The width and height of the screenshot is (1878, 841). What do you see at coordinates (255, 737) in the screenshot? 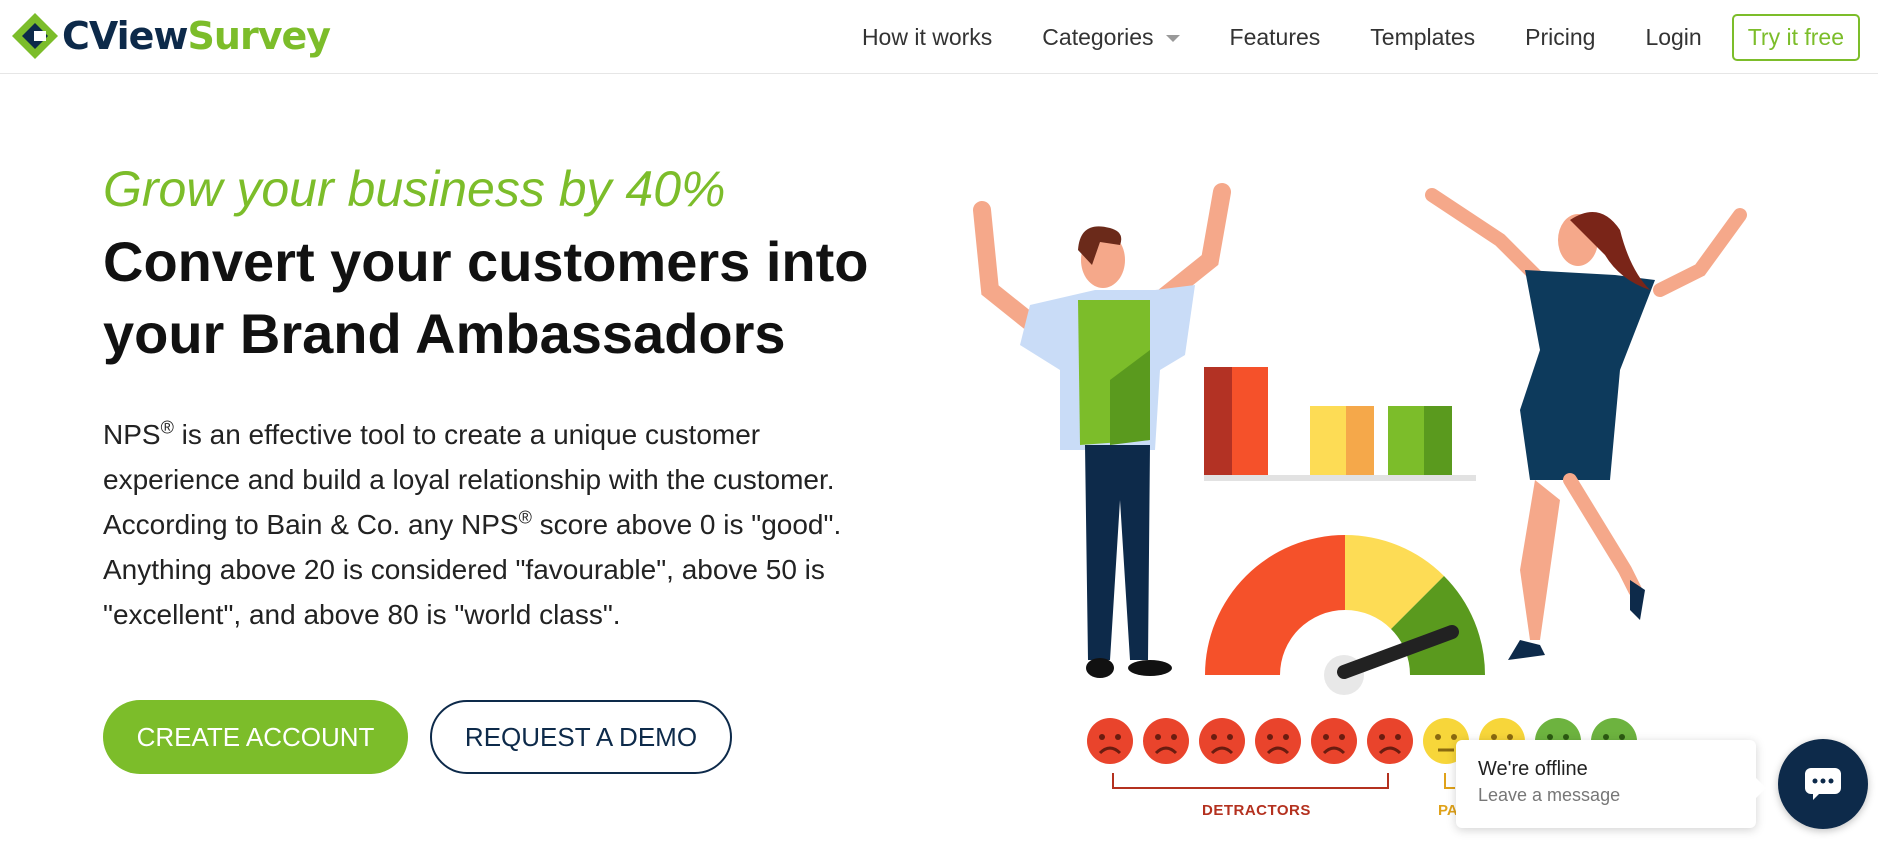
I see `create-account-button: CREATE ACCOUNT` at bounding box center [255, 737].